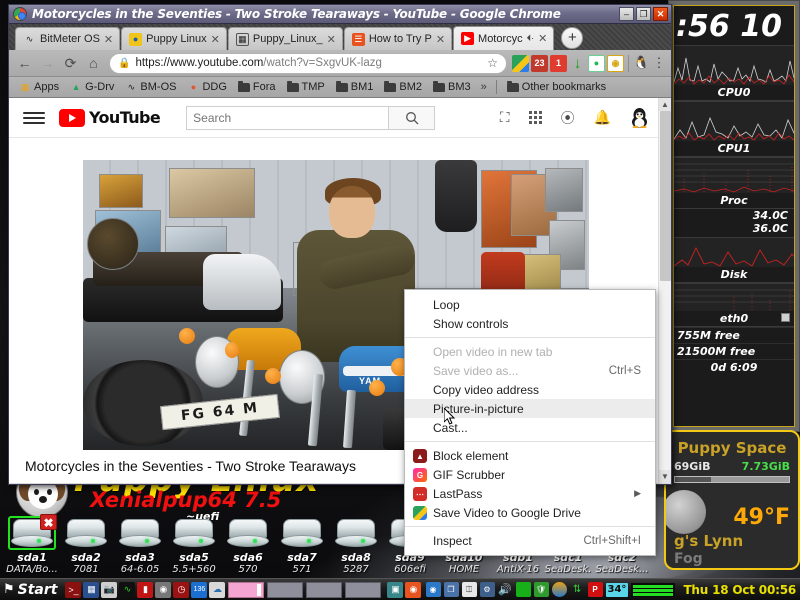 The height and width of the screenshot is (600, 800). Describe the element at coordinates (535, 117) in the screenshot. I see `apps-grid-icon` at that location.